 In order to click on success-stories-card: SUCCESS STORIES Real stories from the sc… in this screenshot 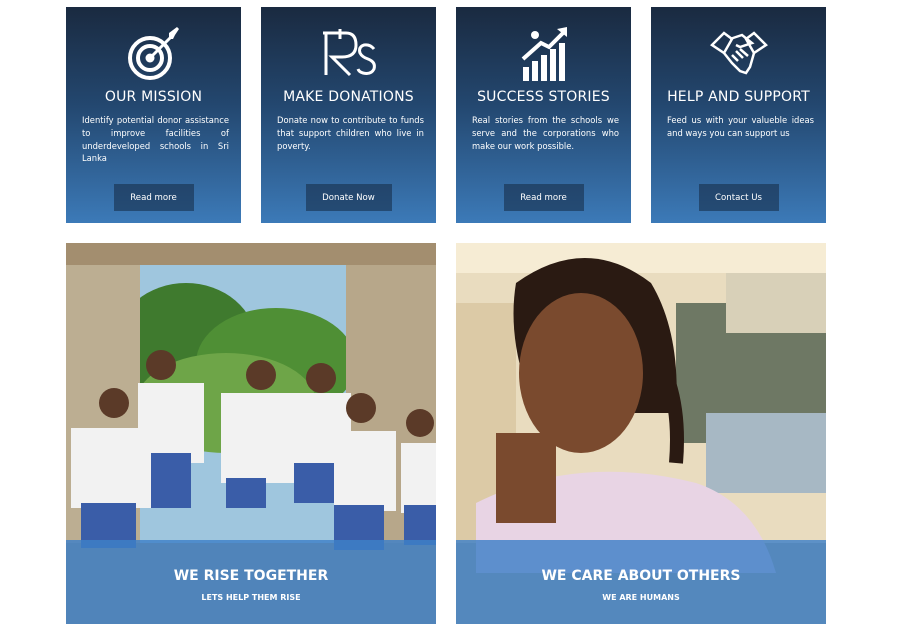, I will do `click(543, 115)`.